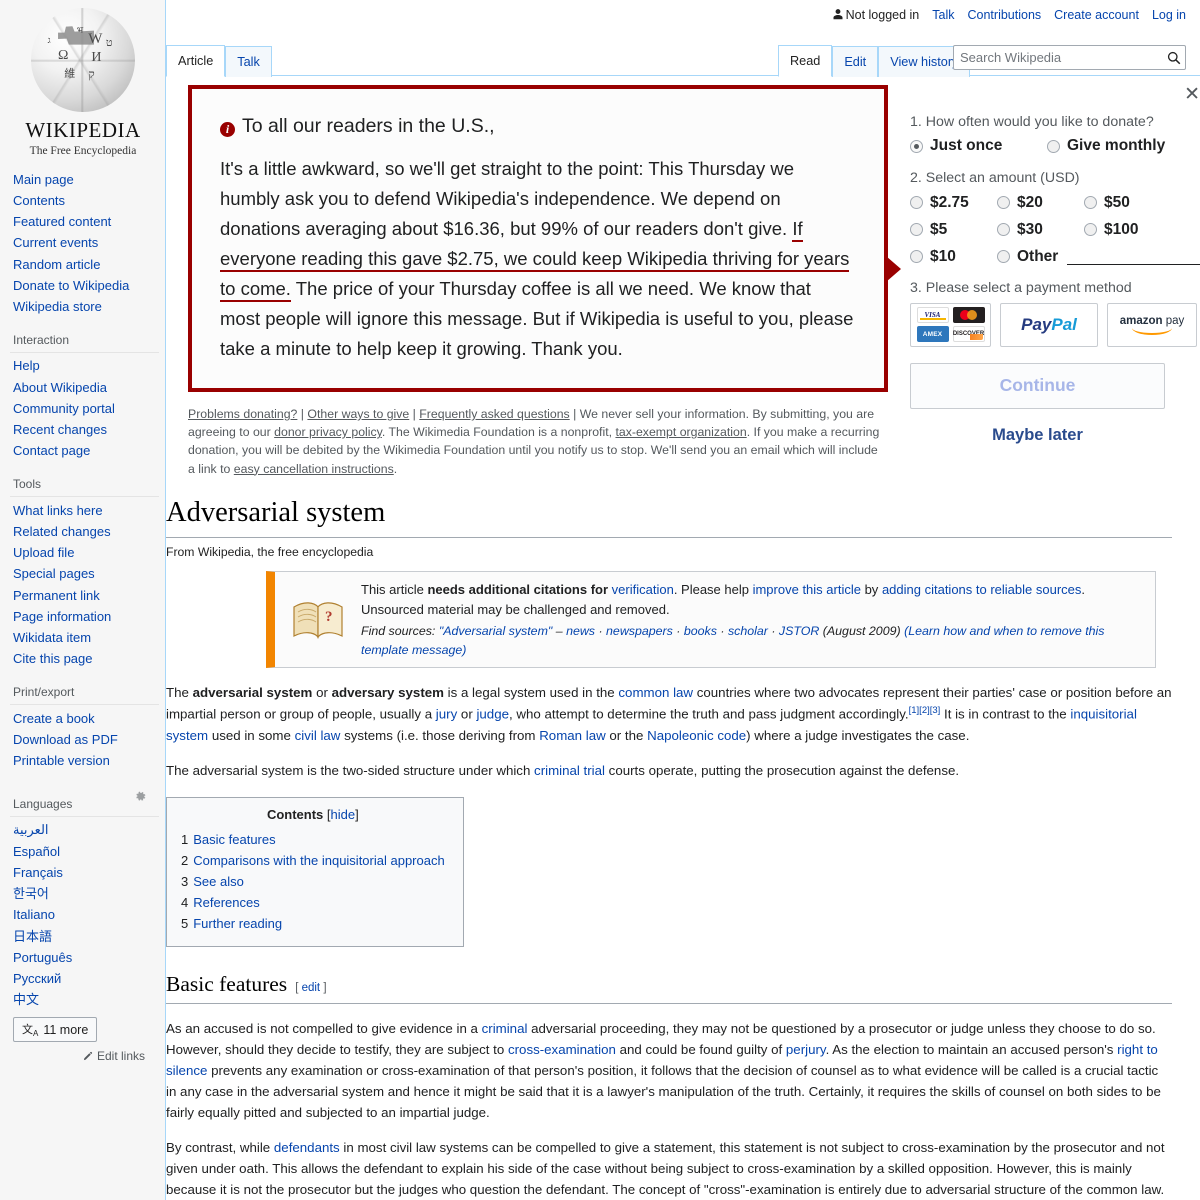 This screenshot has width=1200, height=1200. I want to click on amount-option-20: $20, so click(1040, 203).